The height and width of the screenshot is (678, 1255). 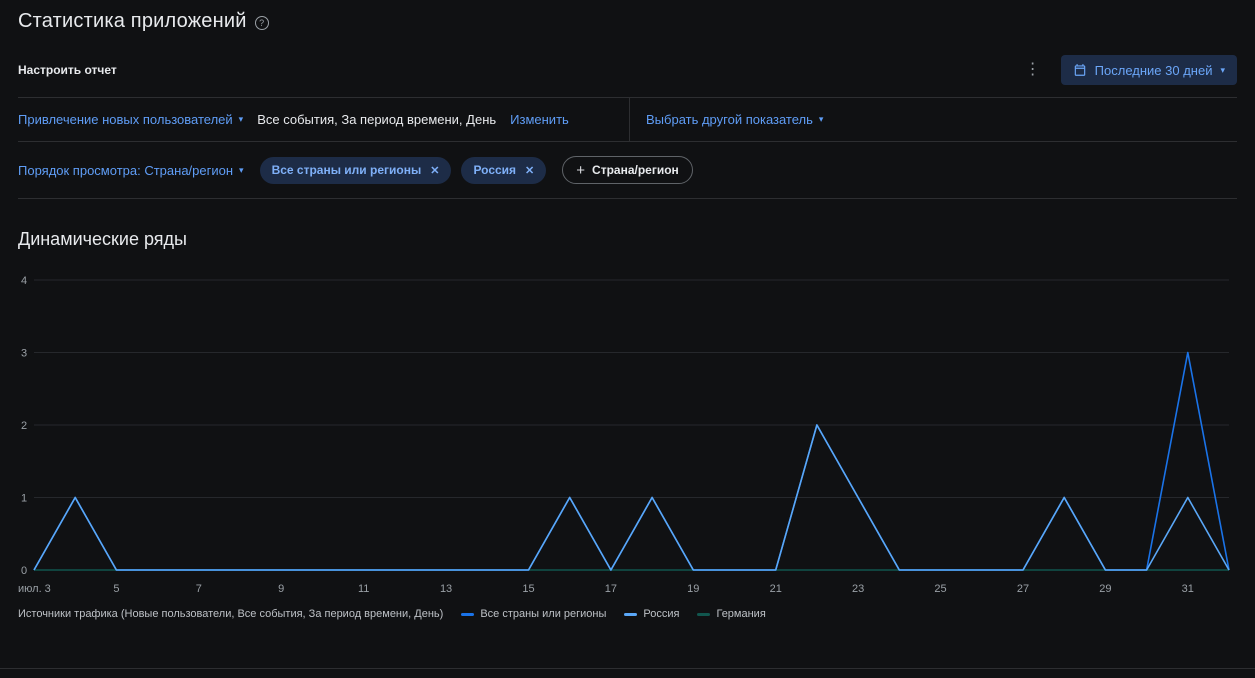 I want to click on y-tick-label: 1, so click(x=24, y=499).